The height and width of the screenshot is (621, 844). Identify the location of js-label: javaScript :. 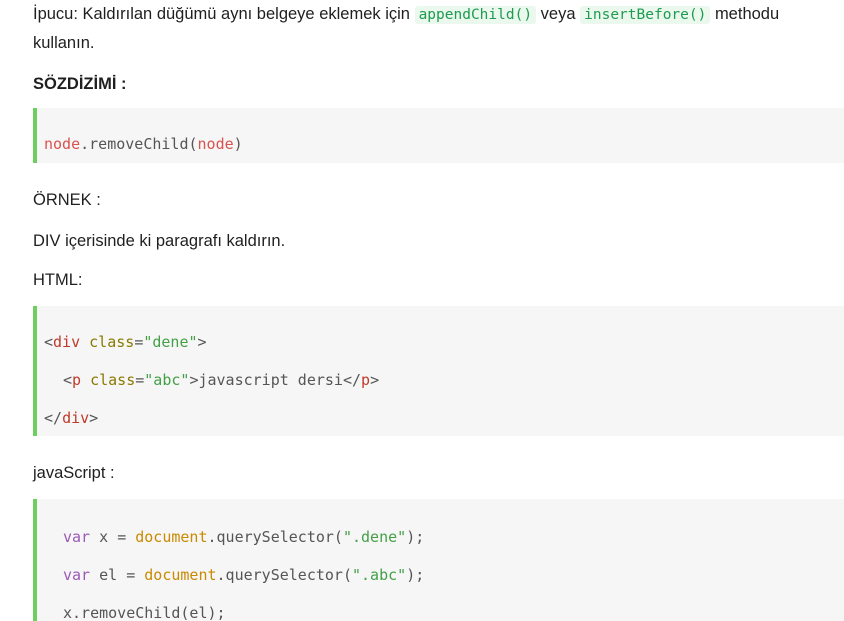
(74, 473).